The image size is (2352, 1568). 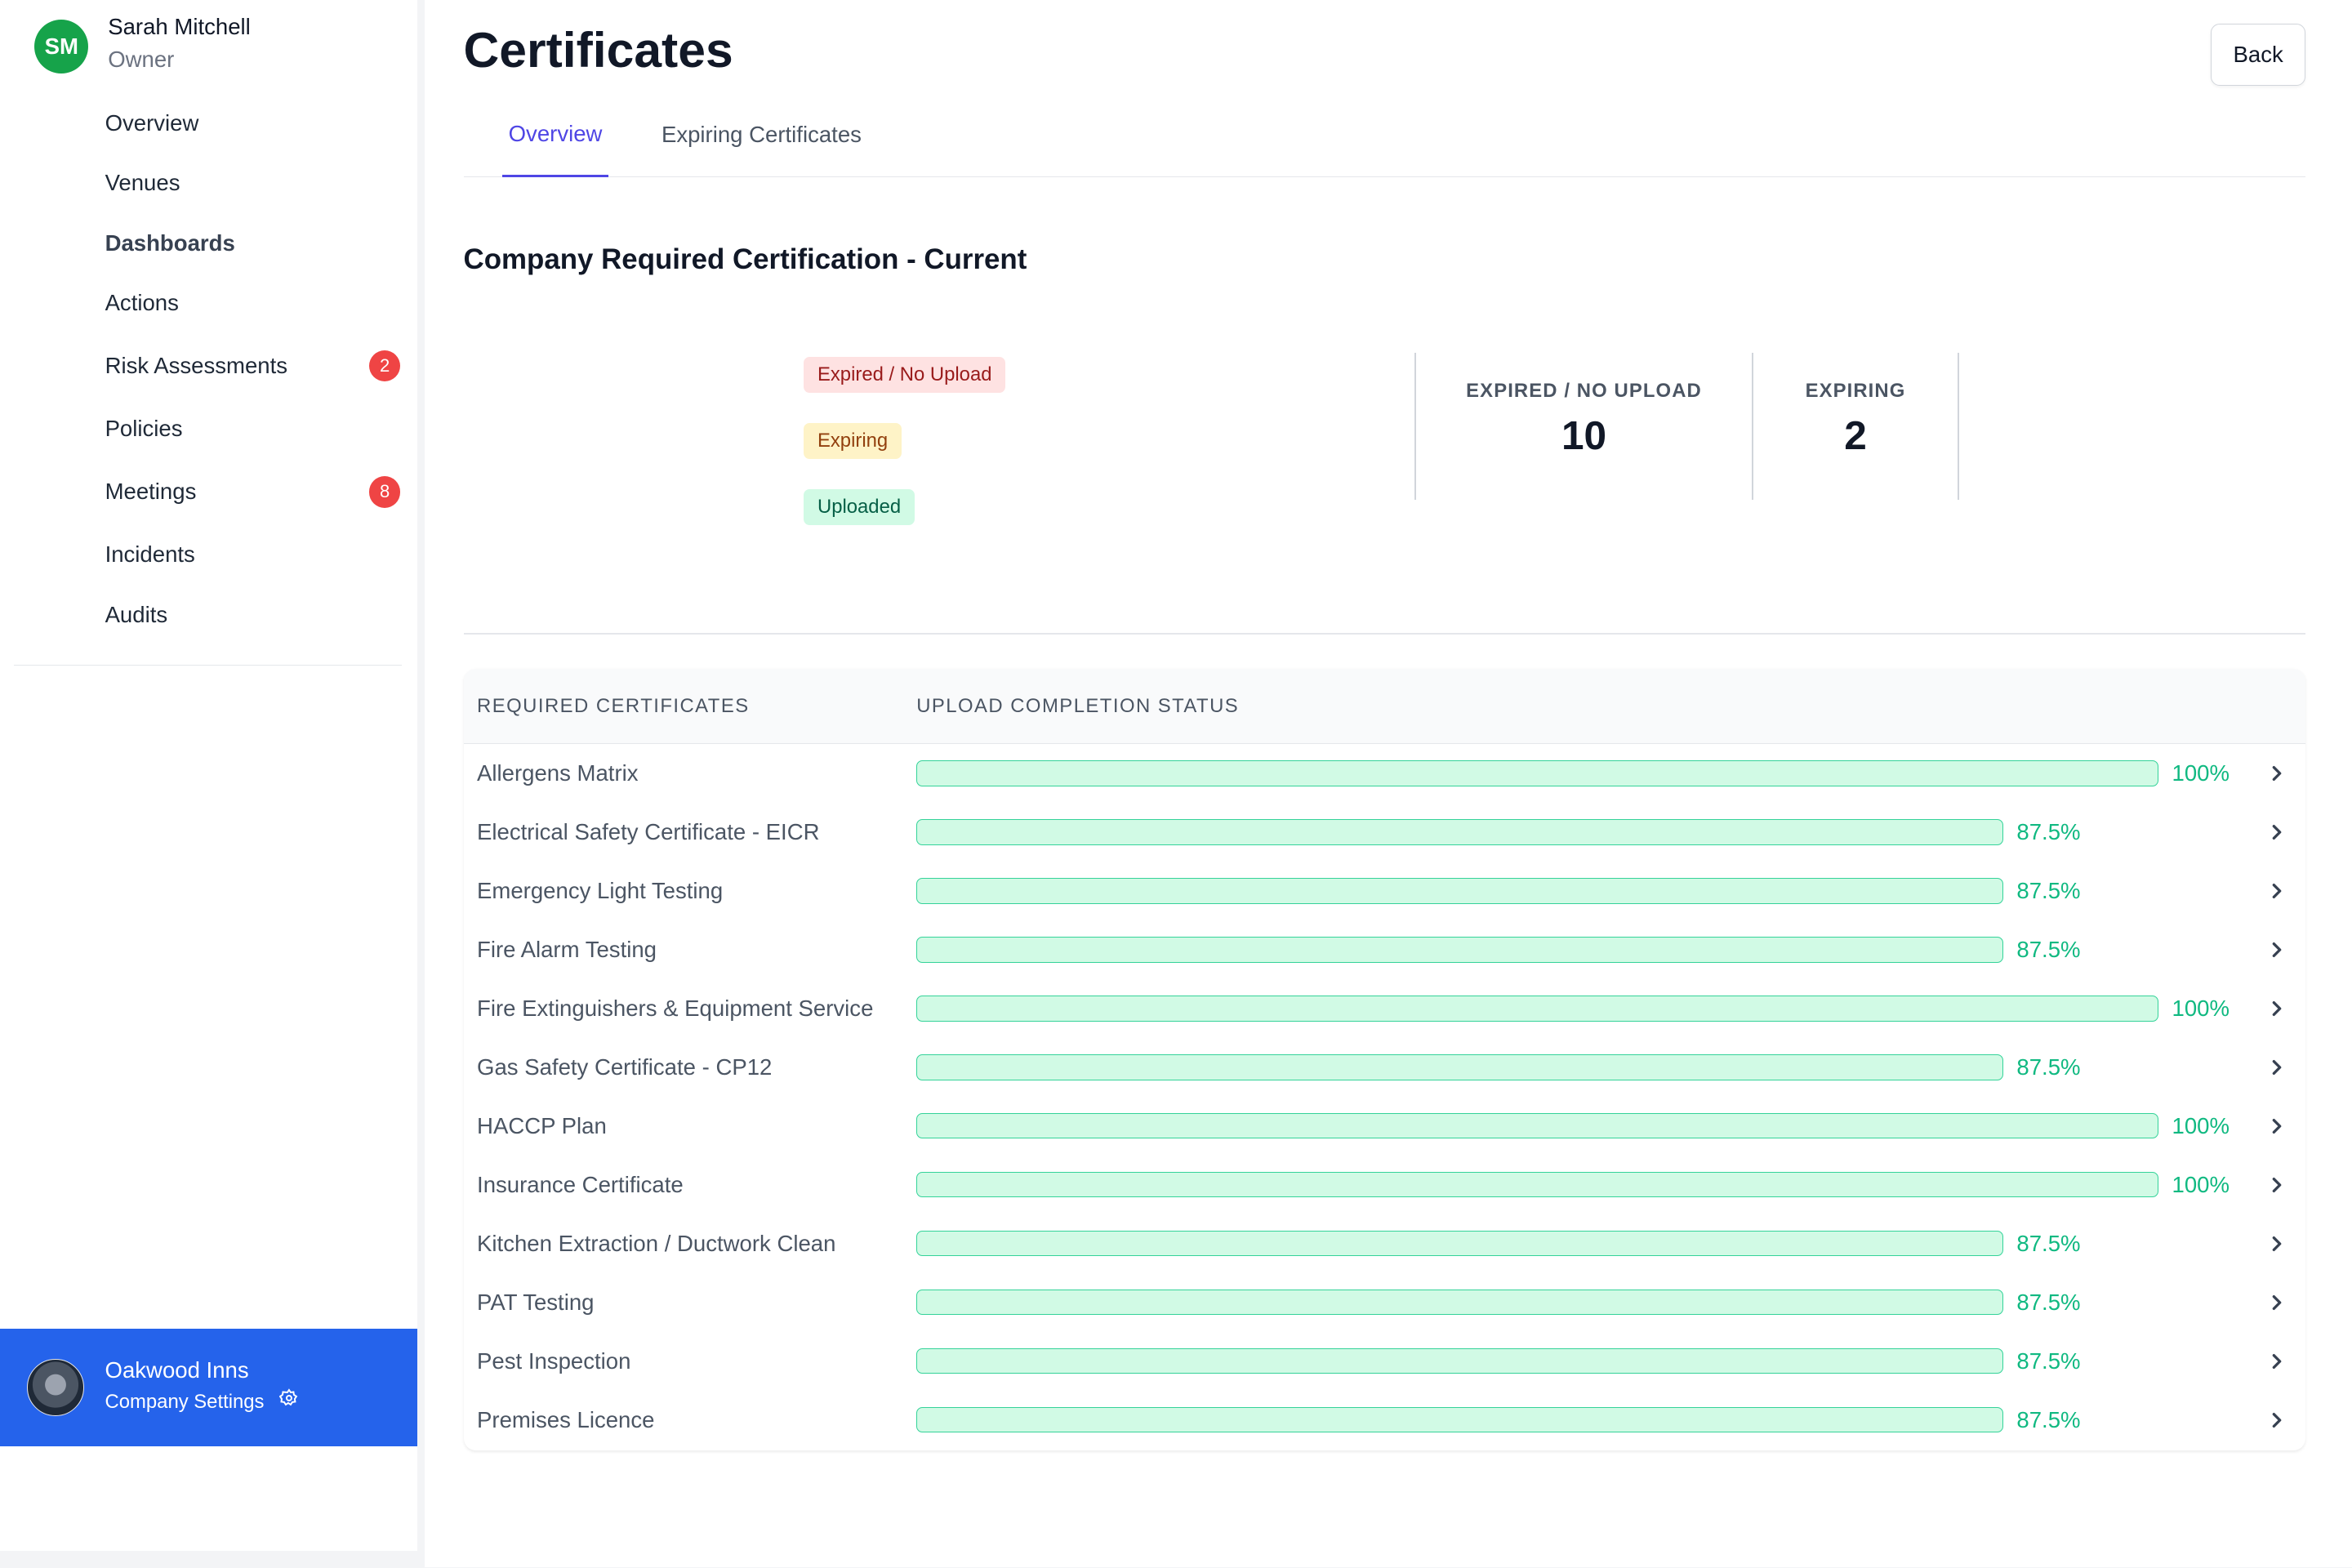 I want to click on section-title: Company Required Certification - Current, so click(x=745, y=259).